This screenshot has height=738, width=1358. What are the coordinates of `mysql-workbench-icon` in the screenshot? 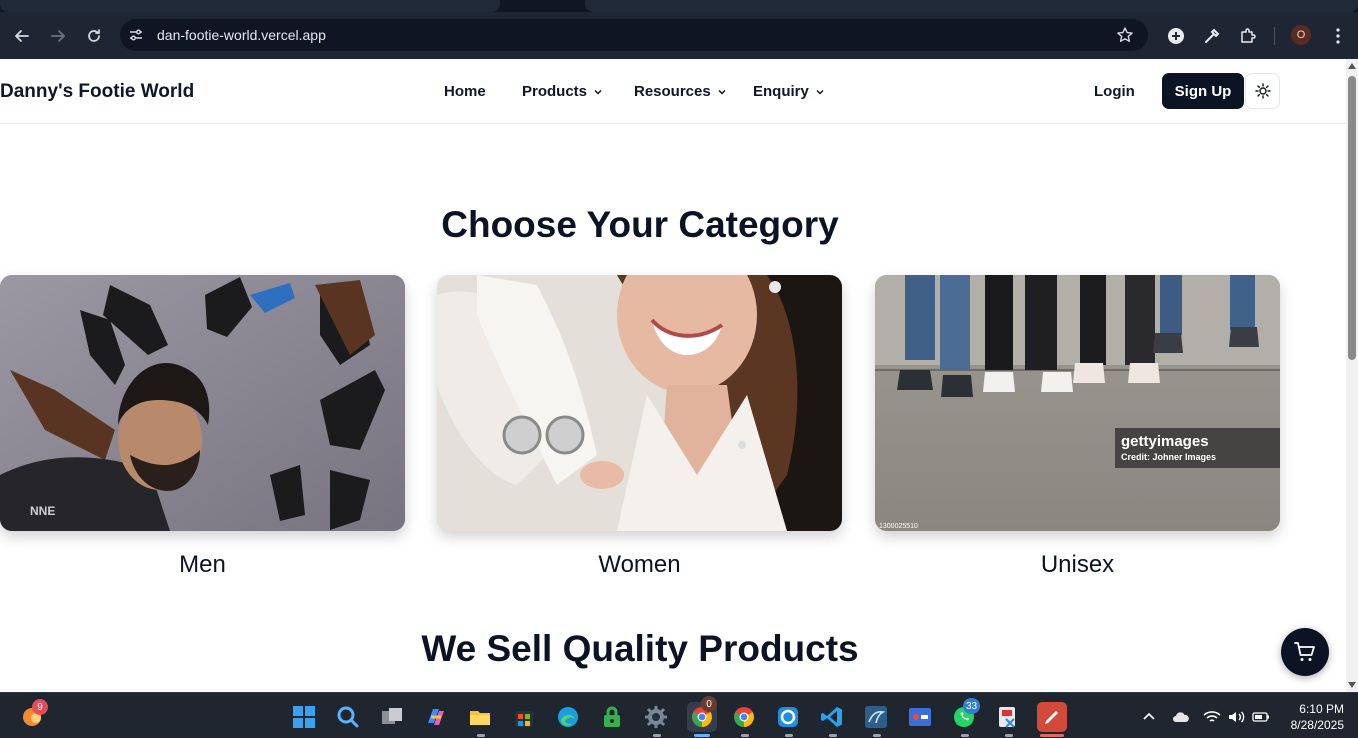 It's located at (876, 717).